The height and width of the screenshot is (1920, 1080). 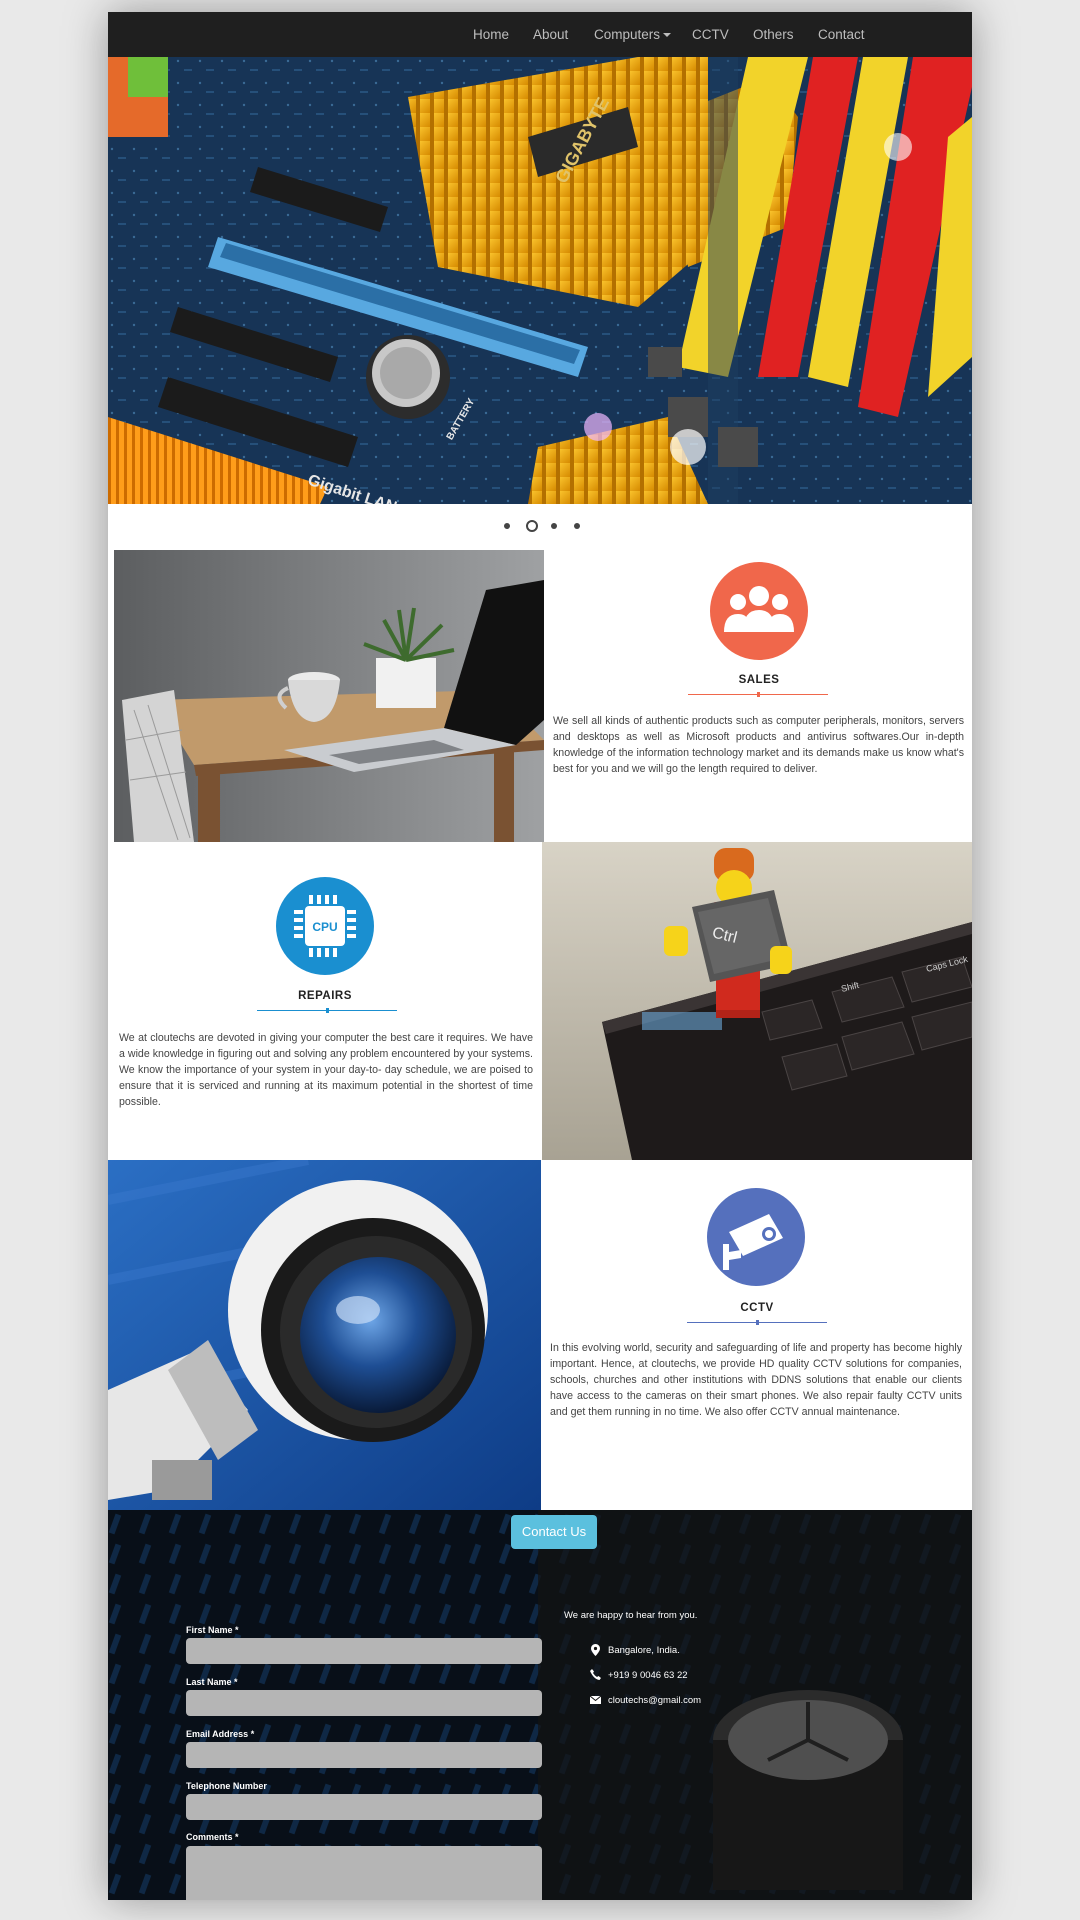 What do you see at coordinates (759, 680) in the screenshot?
I see `sales-title: SALES` at bounding box center [759, 680].